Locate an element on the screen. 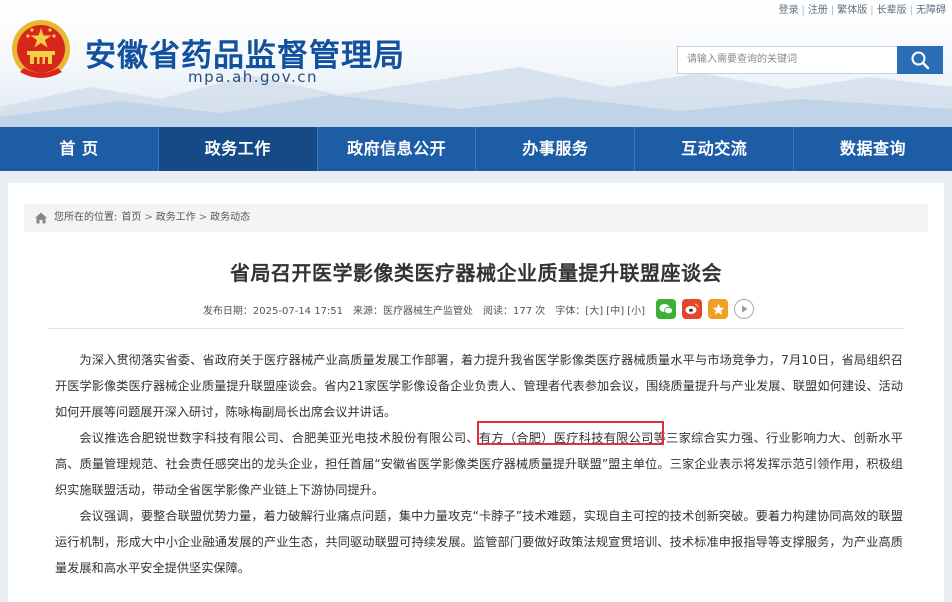 The image size is (952, 602). breadcrumb-government-work-link: 政务工作 is located at coordinates (176, 218).